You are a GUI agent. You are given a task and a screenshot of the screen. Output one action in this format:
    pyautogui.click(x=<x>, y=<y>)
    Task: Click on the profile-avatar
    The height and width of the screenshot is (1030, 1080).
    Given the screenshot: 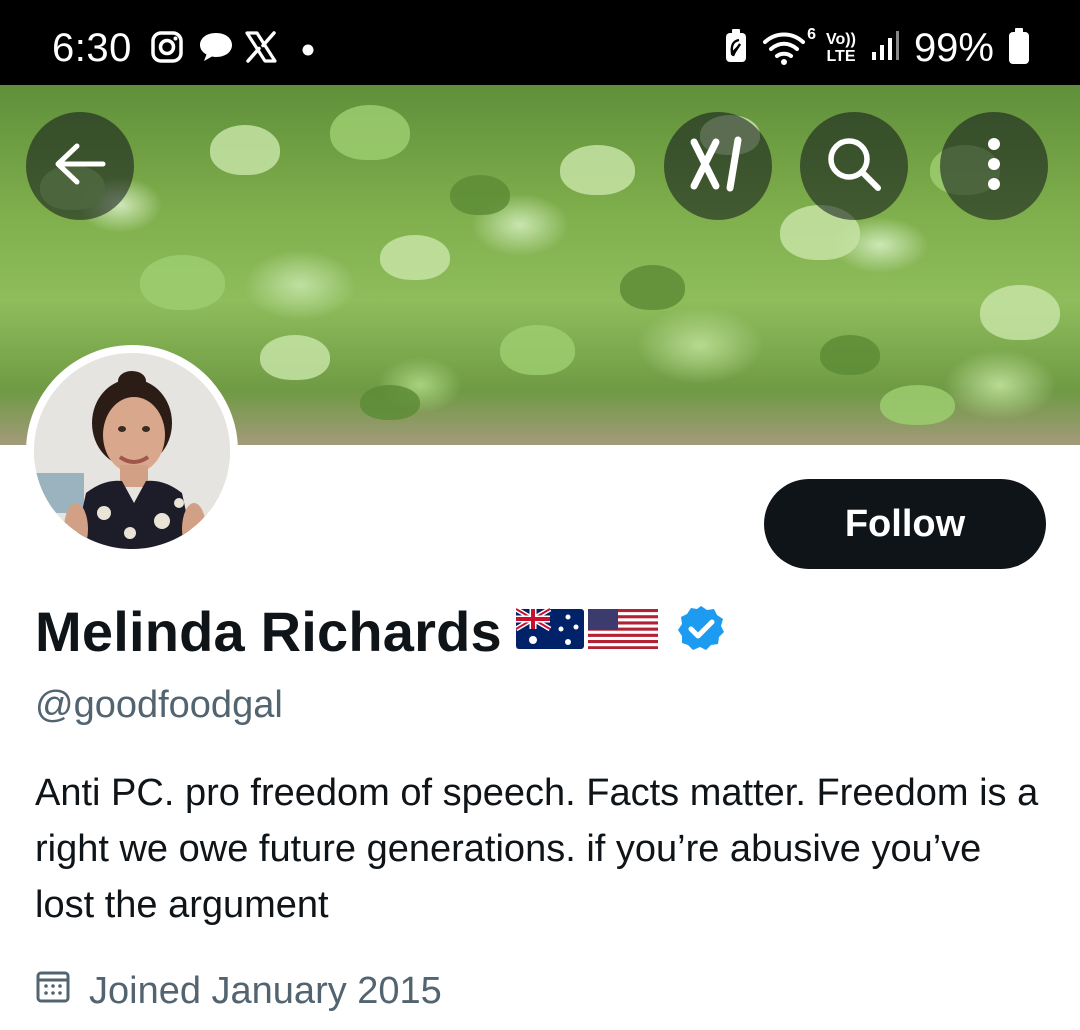 What is the action you would take?
    pyautogui.click(x=132, y=451)
    